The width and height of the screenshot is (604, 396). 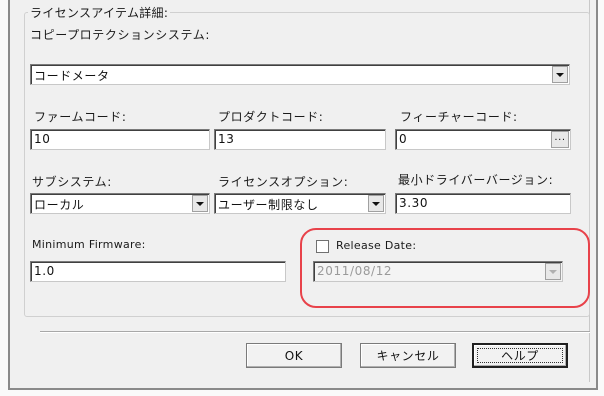 What do you see at coordinates (158, 271) in the screenshot?
I see `min-firmware-input: 1.0` at bounding box center [158, 271].